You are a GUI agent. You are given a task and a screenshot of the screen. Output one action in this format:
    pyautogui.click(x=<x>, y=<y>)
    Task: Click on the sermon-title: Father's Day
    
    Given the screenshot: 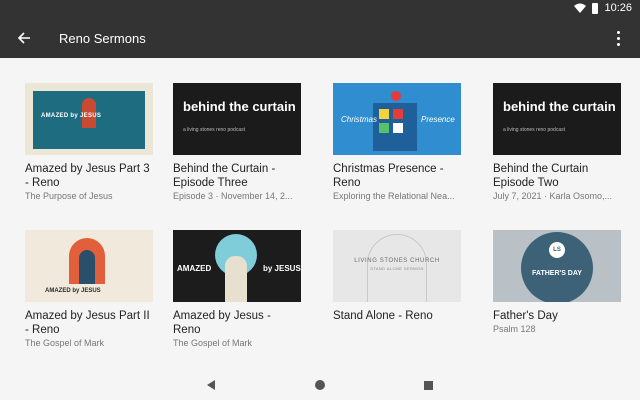 What is the action you would take?
    pyautogui.click(x=525, y=316)
    